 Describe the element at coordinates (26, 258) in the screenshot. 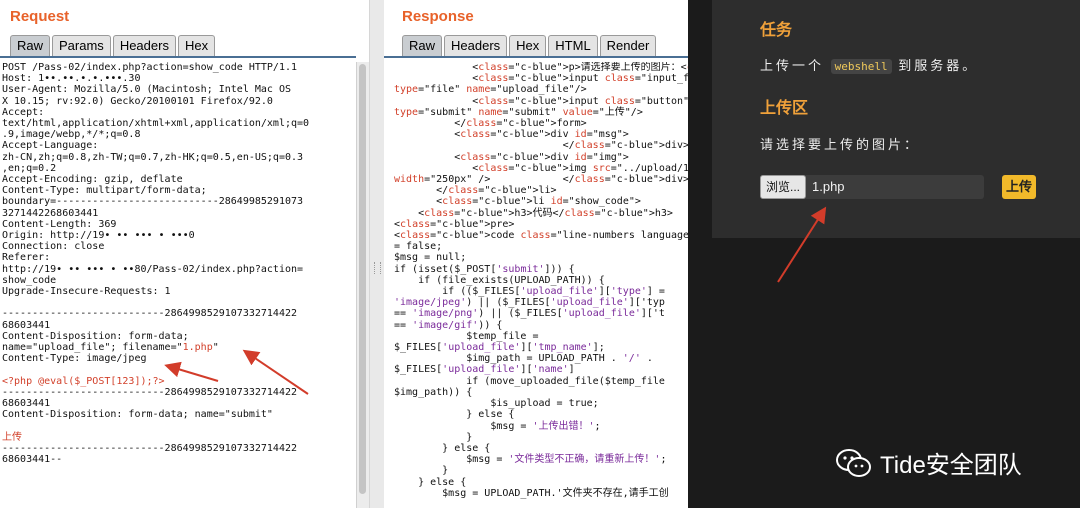

I see `request-line: Referer:` at that location.